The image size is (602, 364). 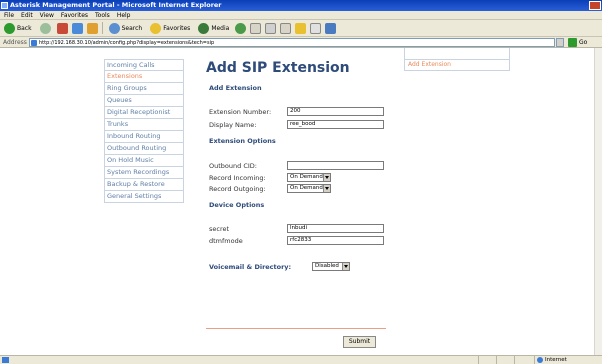 What do you see at coordinates (62, 28) in the screenshot?
I see `stop-icon` at bounding box center [62, 28].